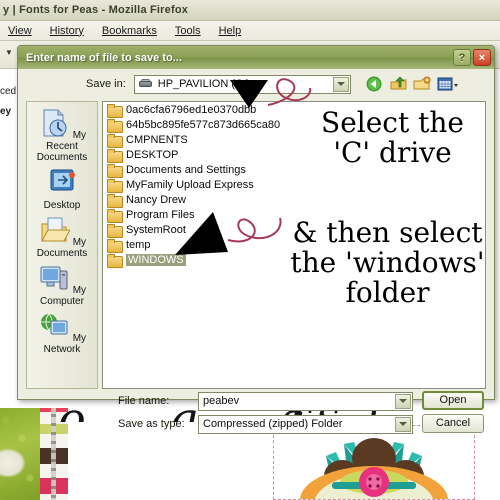  I want to click on place-label: Desktop, so click(62, 205).